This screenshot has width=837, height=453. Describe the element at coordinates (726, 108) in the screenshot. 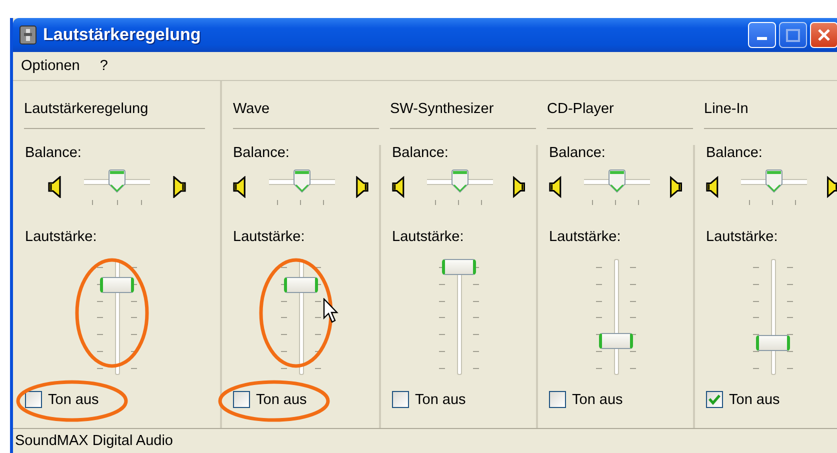

I see `channel-name: Line-In` at that location.